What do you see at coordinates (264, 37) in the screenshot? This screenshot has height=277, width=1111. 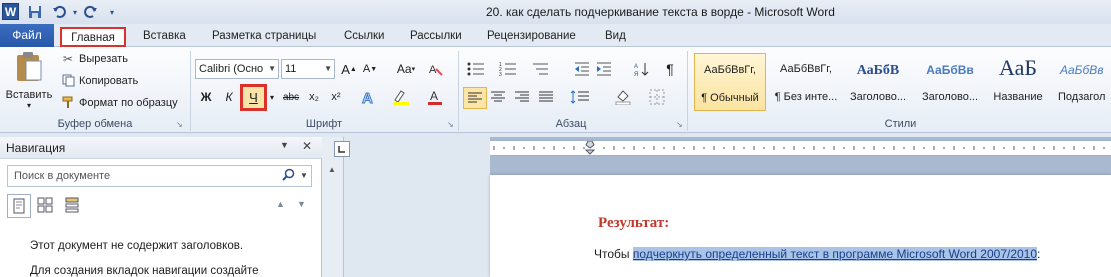 I see `tab-page-layout: Разметка страницы` at bounding box center [264, 37].